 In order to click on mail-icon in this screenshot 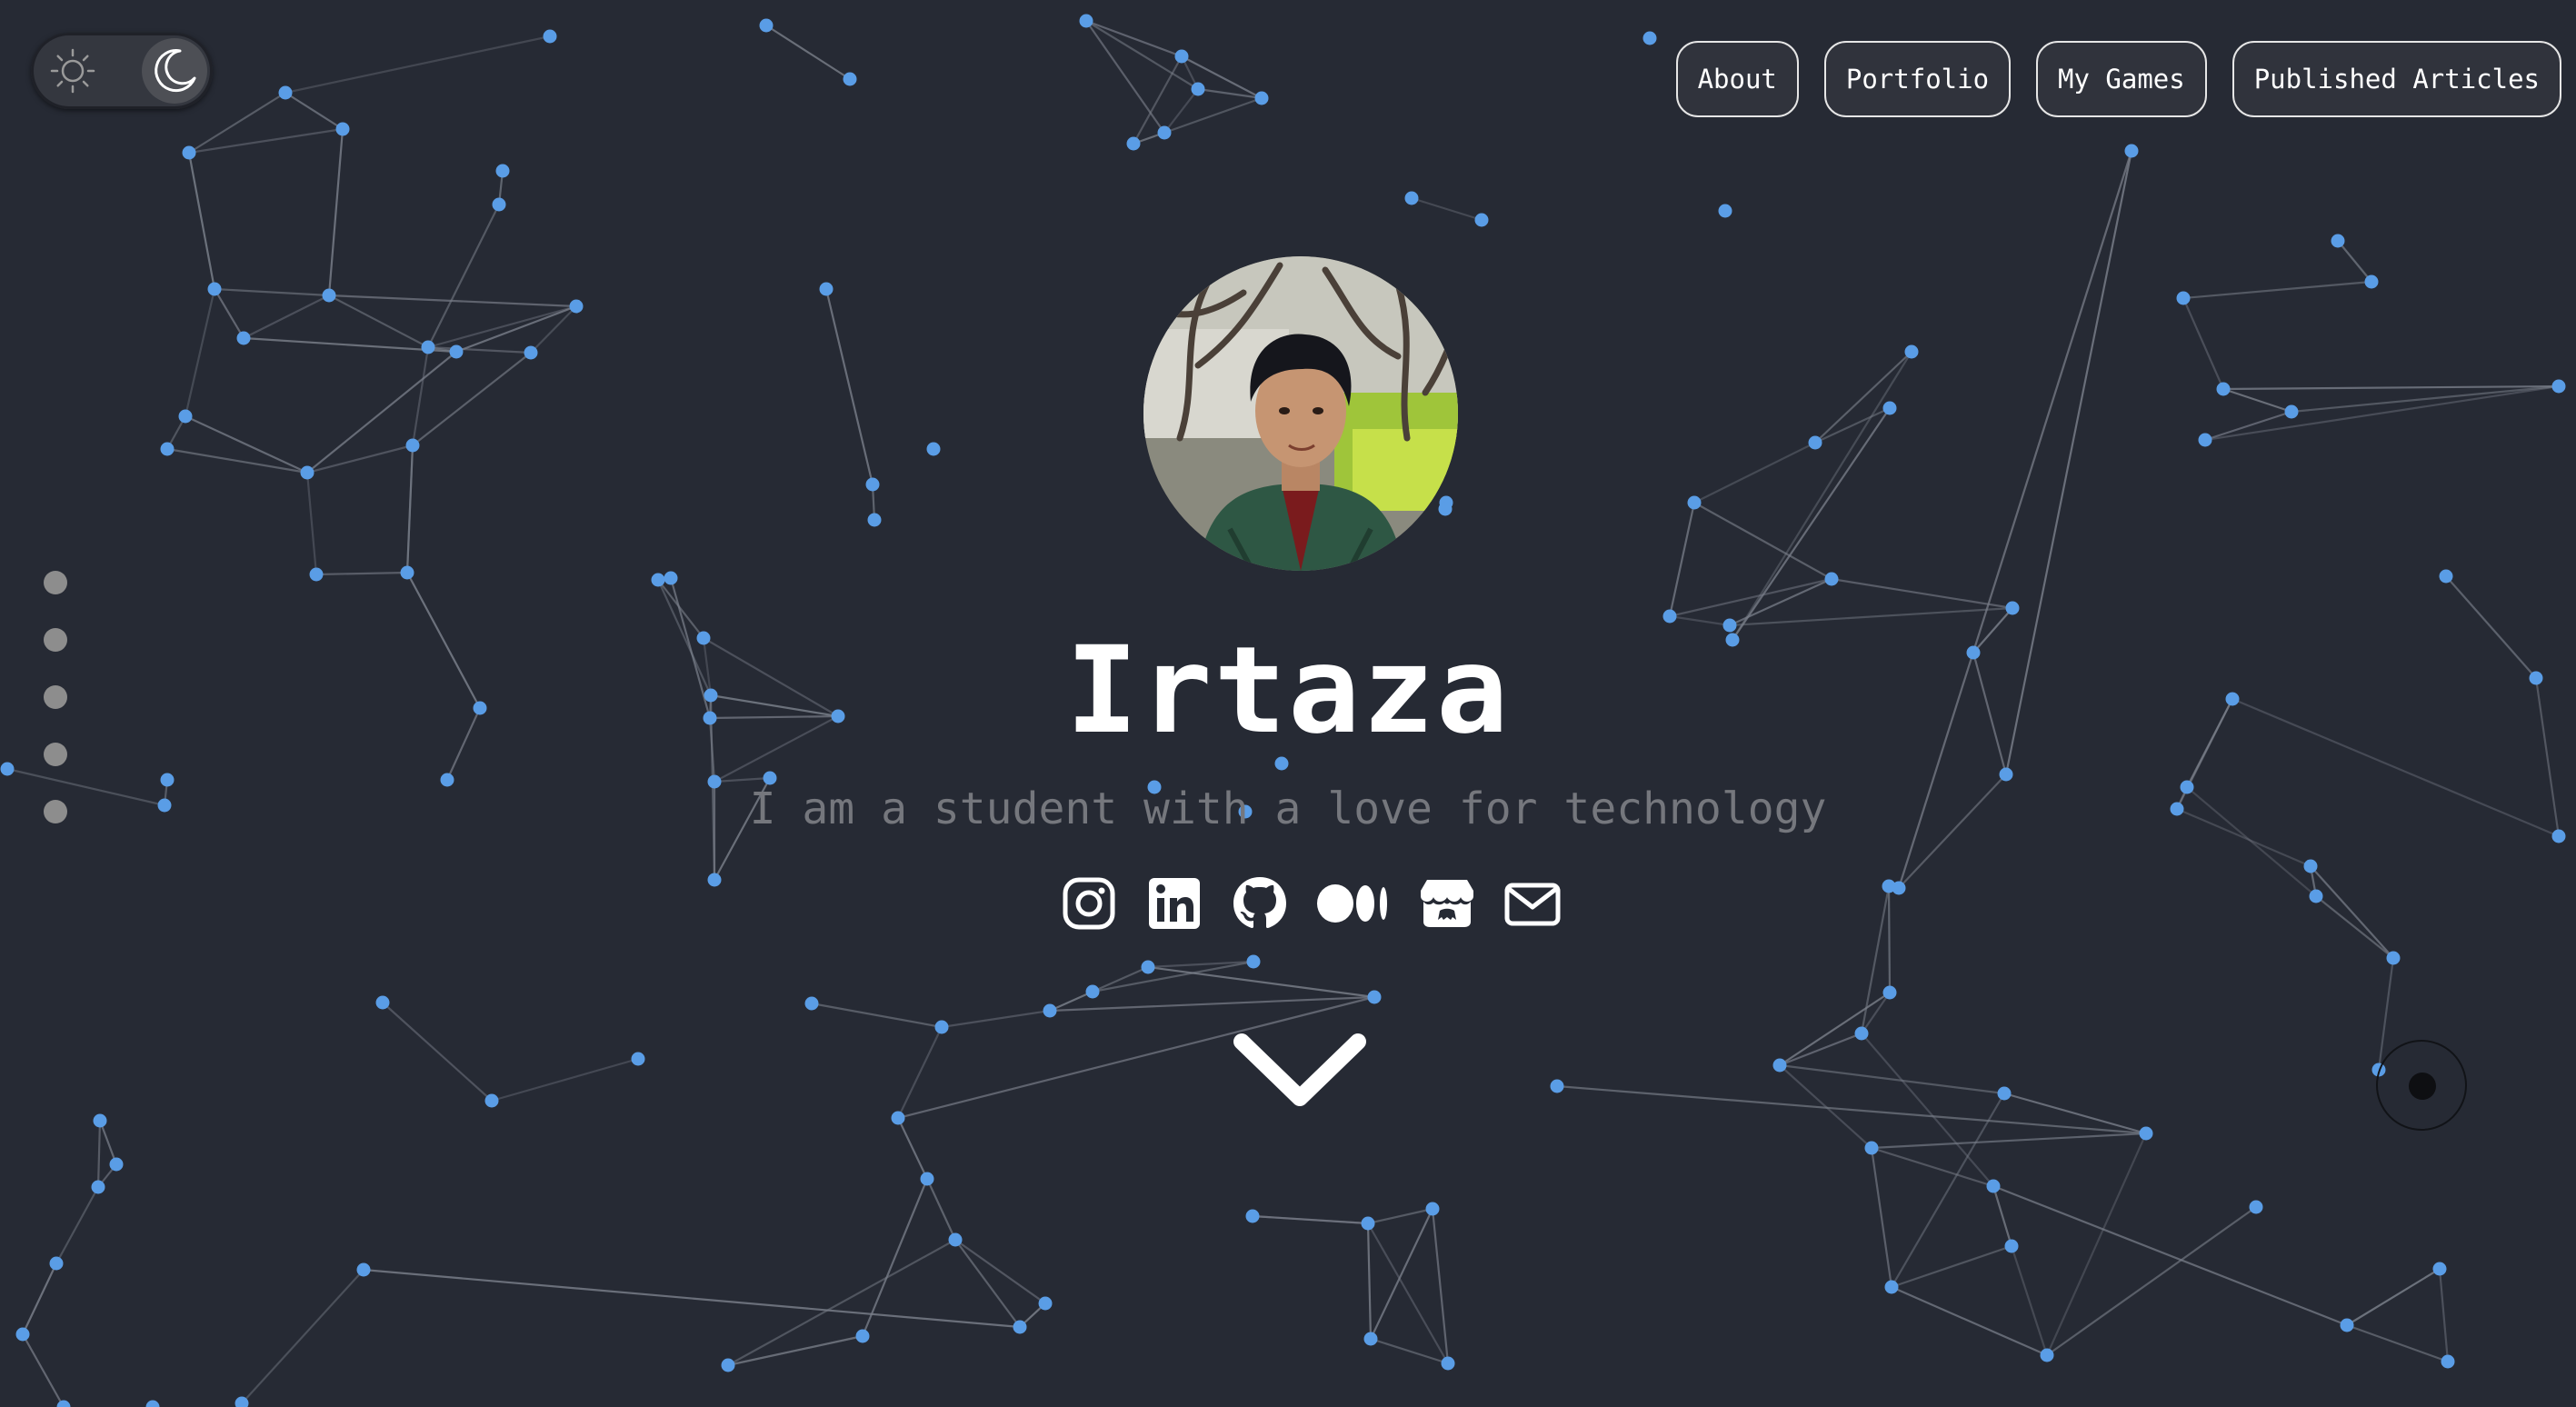, I will do `click(1533, 903)`.